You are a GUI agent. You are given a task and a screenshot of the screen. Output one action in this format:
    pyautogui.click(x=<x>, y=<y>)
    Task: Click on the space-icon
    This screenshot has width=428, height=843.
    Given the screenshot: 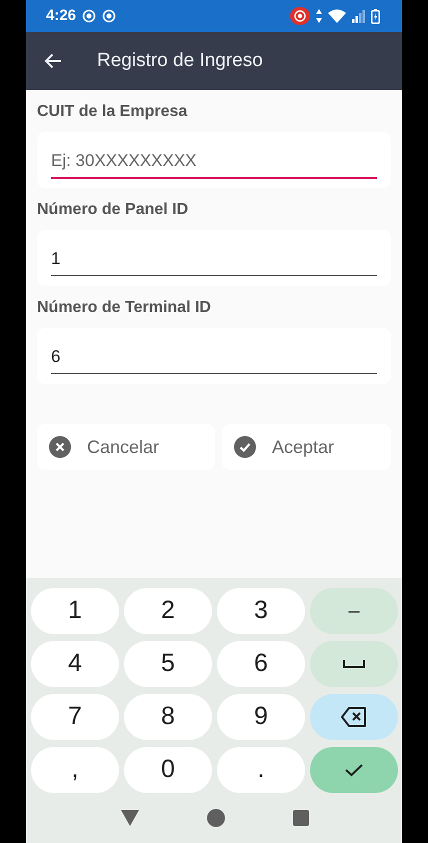 What is the action you would take?
    pyautogui.click(x=354, y=664)
    